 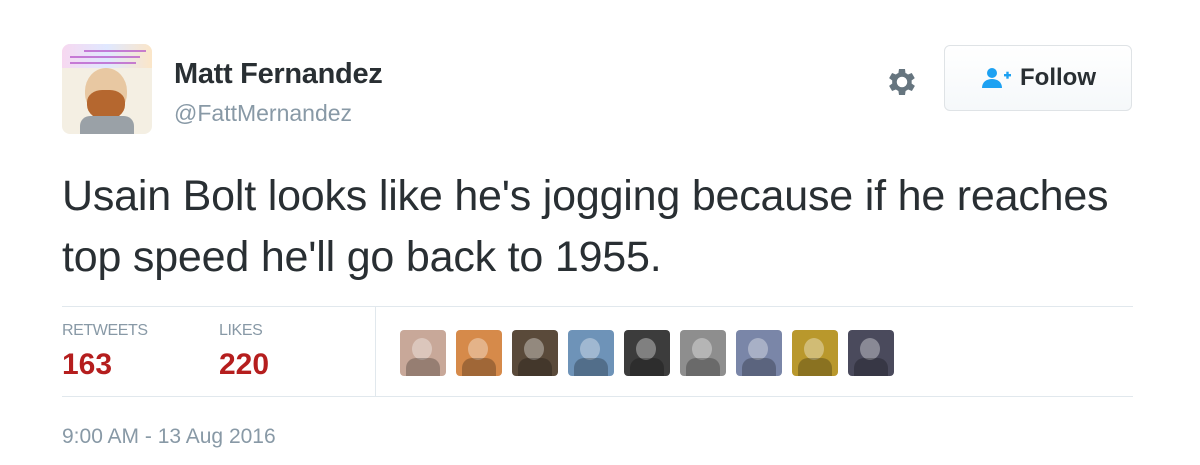 I want to click on author-handle: @FattMernandez, so click(x=263, y=113).